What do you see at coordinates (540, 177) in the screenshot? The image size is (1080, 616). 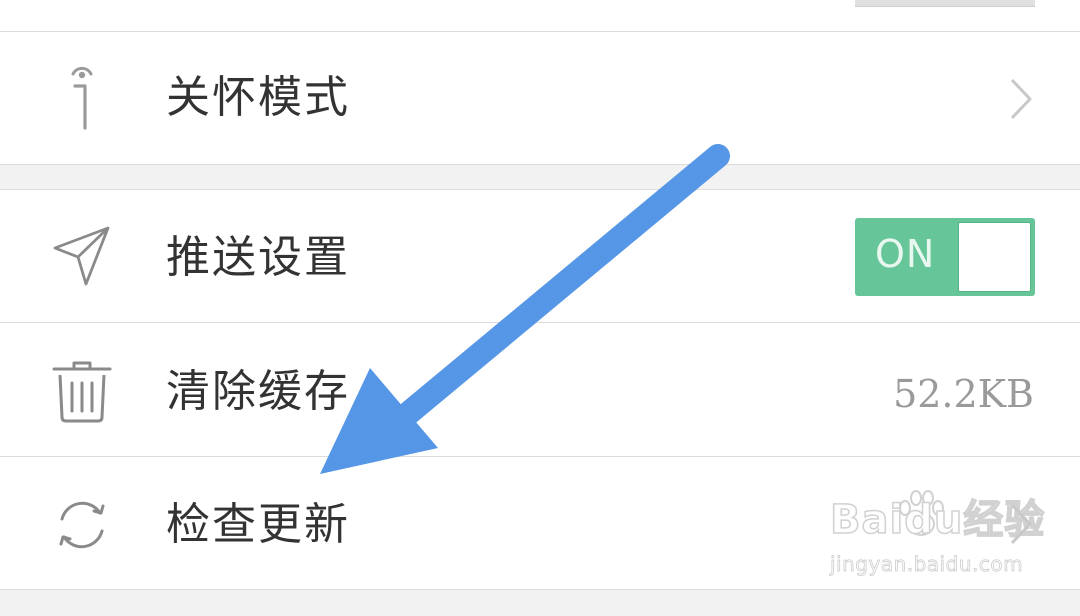 I see `section-gap` at bounding box center [540, 177].